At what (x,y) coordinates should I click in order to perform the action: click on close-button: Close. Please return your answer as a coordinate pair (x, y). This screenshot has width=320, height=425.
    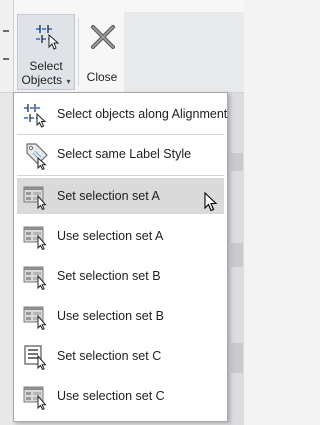
    Looking at the image, I should click on (102, 52).